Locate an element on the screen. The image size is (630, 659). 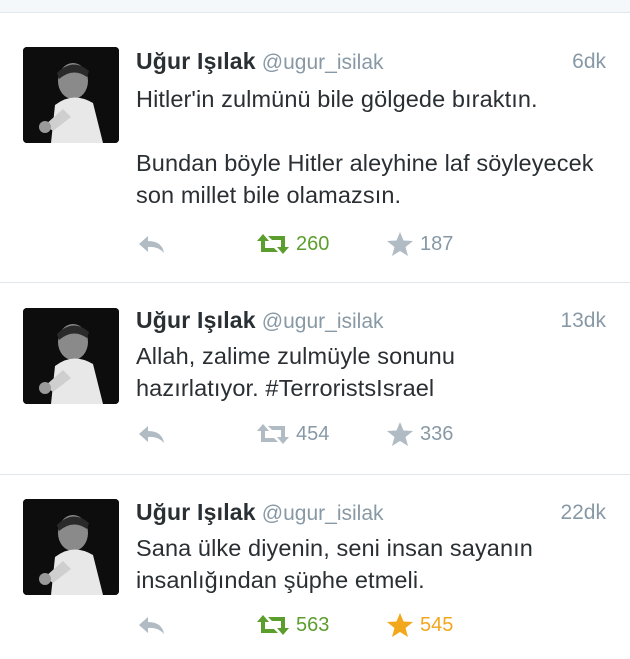
retweet-count: 260 is located at coordinates (313, 243).